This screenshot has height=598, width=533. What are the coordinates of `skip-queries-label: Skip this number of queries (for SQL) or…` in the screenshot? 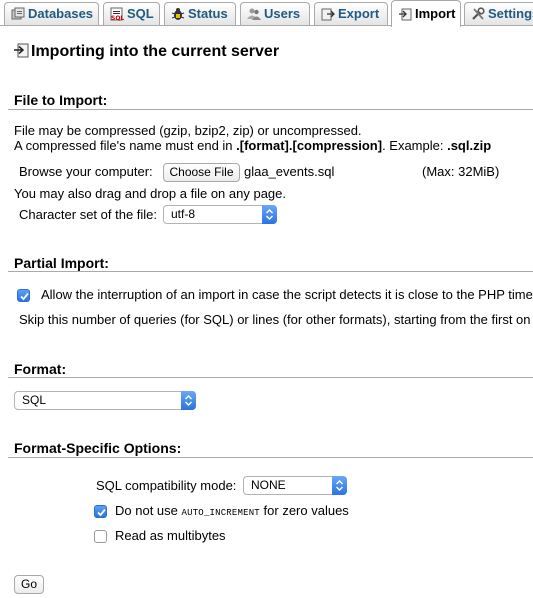 It's located at (275, 319).